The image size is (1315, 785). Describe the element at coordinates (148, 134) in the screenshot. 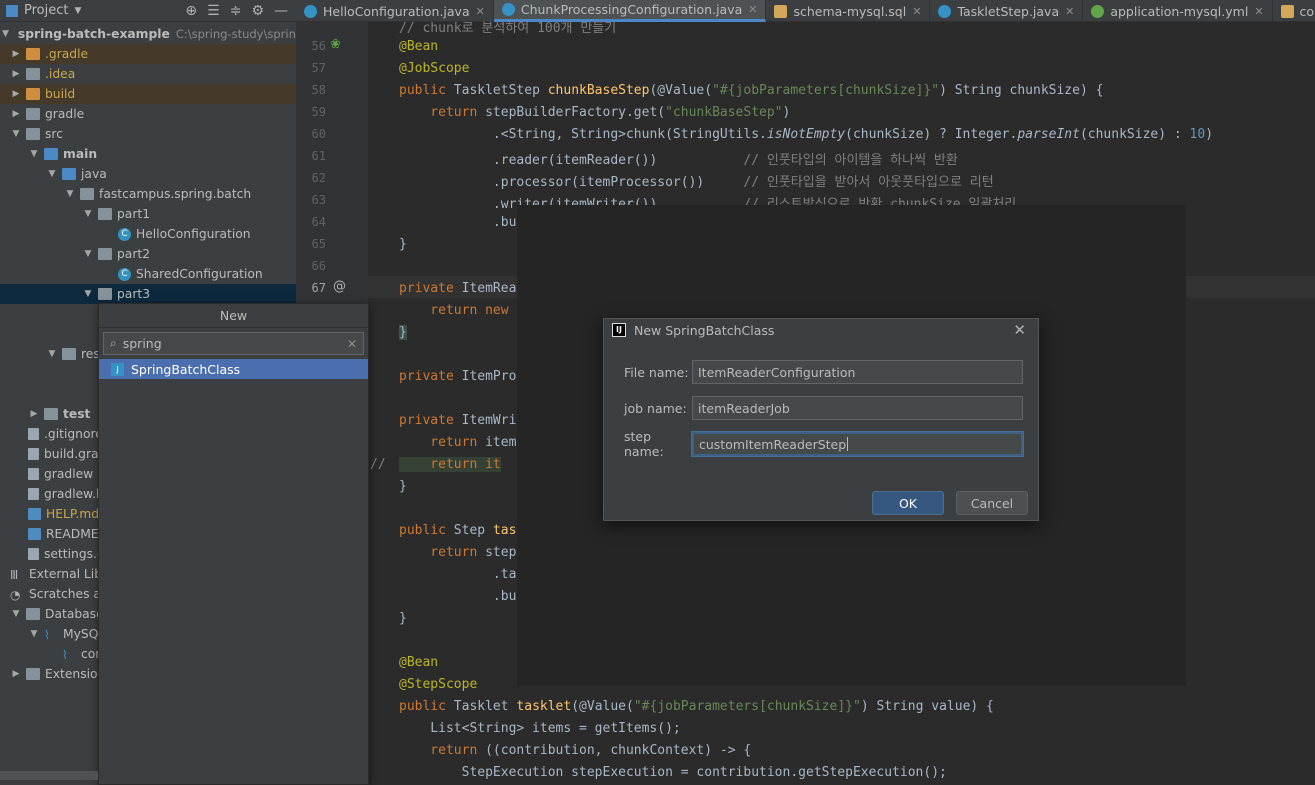

I see `tree-item-src: ▼ src` at that location.